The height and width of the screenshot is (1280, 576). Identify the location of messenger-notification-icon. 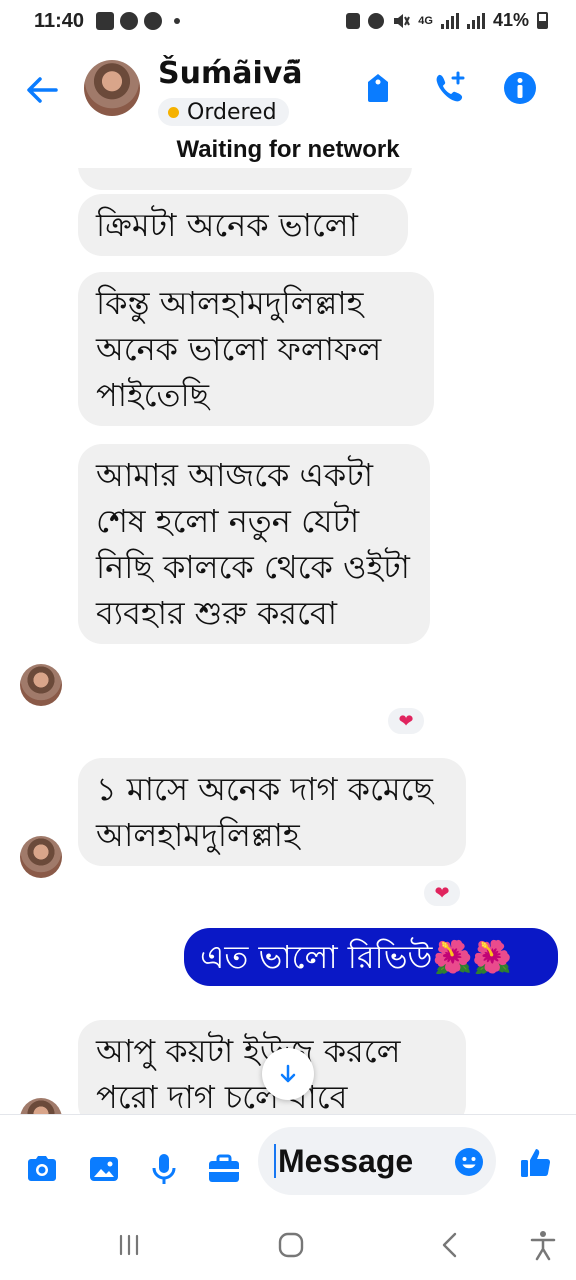
(129, 21).